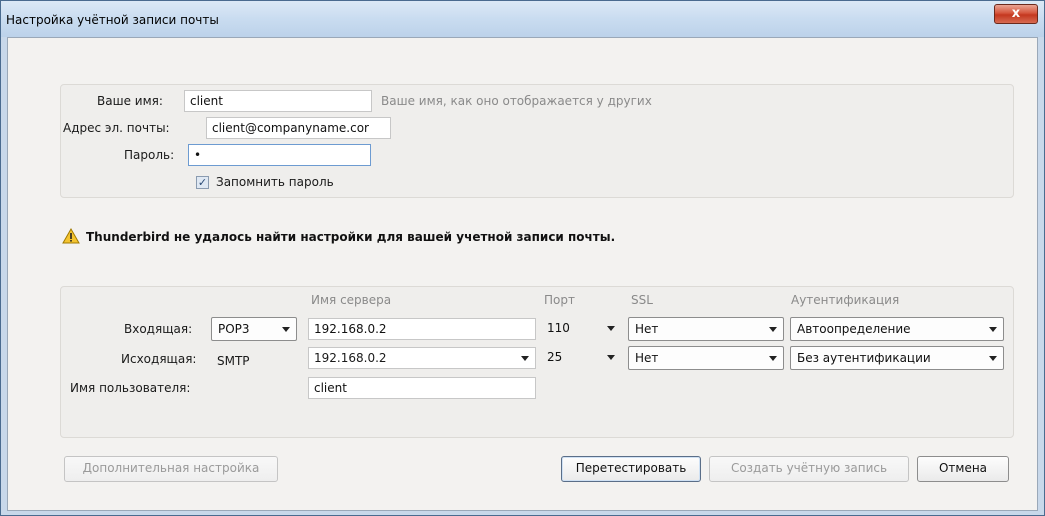 The height and width of the screenshot is (516, 1045). I want to click on advanced-config-button: Дополнительная настройка, so click(171, 469).